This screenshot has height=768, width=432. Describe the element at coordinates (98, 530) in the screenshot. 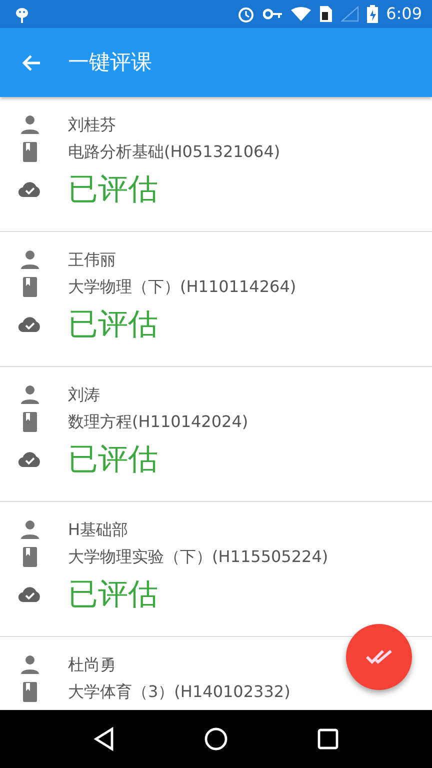

I see `teacher-name: H基础部` at that location.